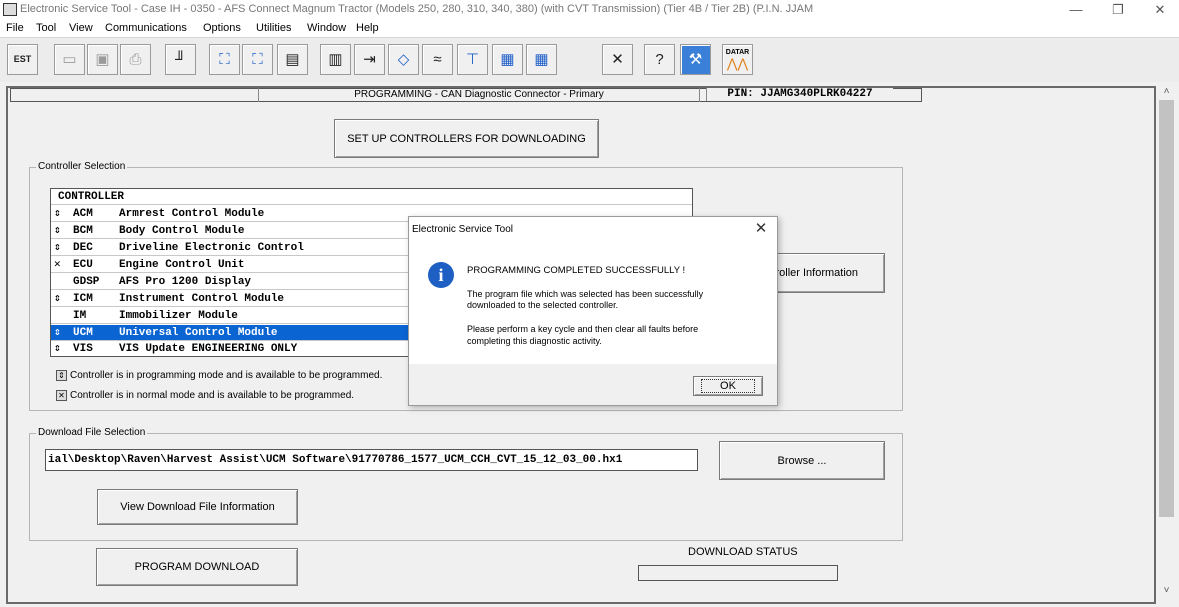  Describe the element at coordinates (367, 28) in the screenshot. I see `menu-help: Help` at that location.